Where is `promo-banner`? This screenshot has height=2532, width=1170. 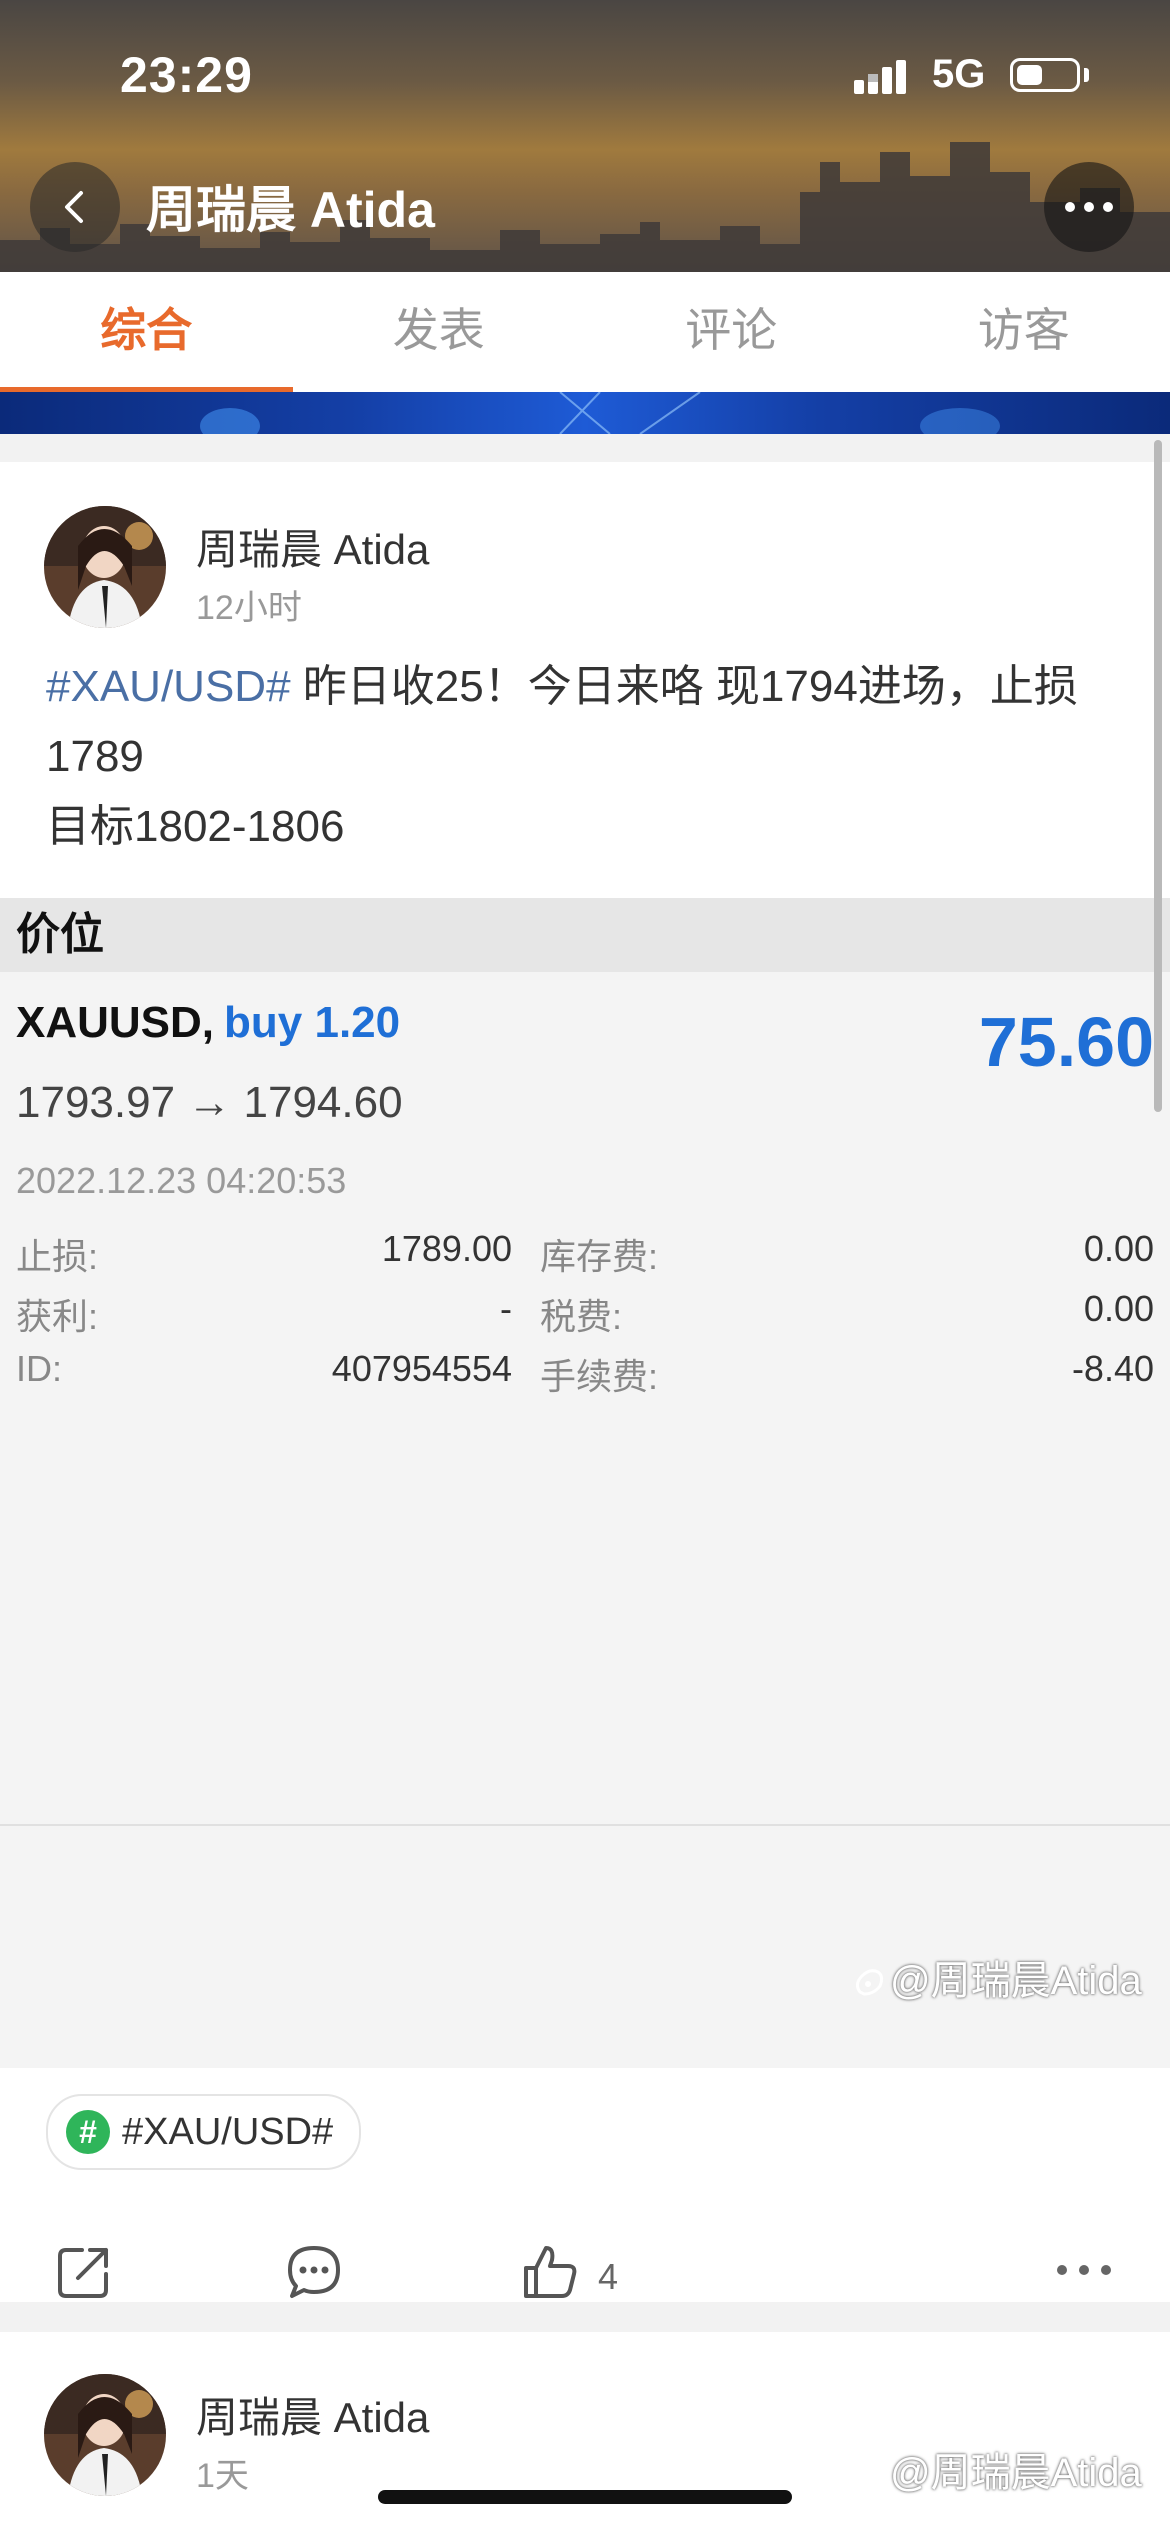
promo-banner is located at coordinates (585, 413).